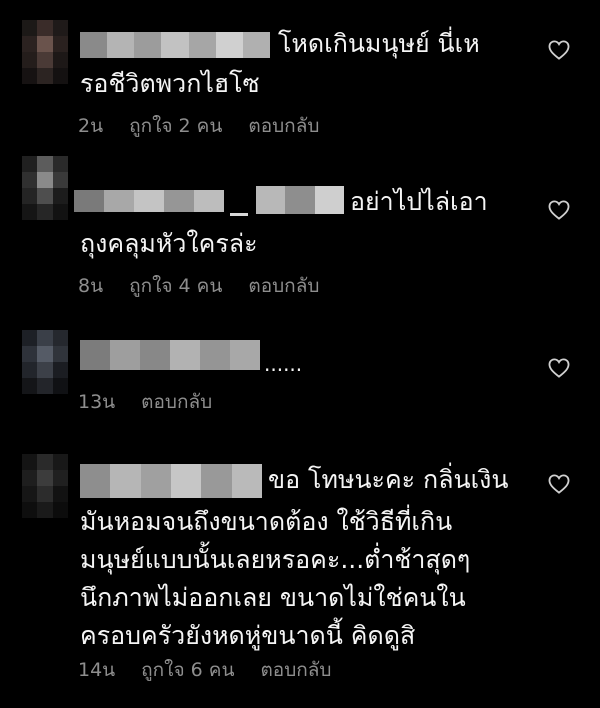 Image resolution: width=600 pixels, height=708 pixels. What do you see at coordinates (169, 243) in the screenshot?
I see `comment-text: ถุงคลุมหัวใครล่ะ` at bounding box center [169, 243].